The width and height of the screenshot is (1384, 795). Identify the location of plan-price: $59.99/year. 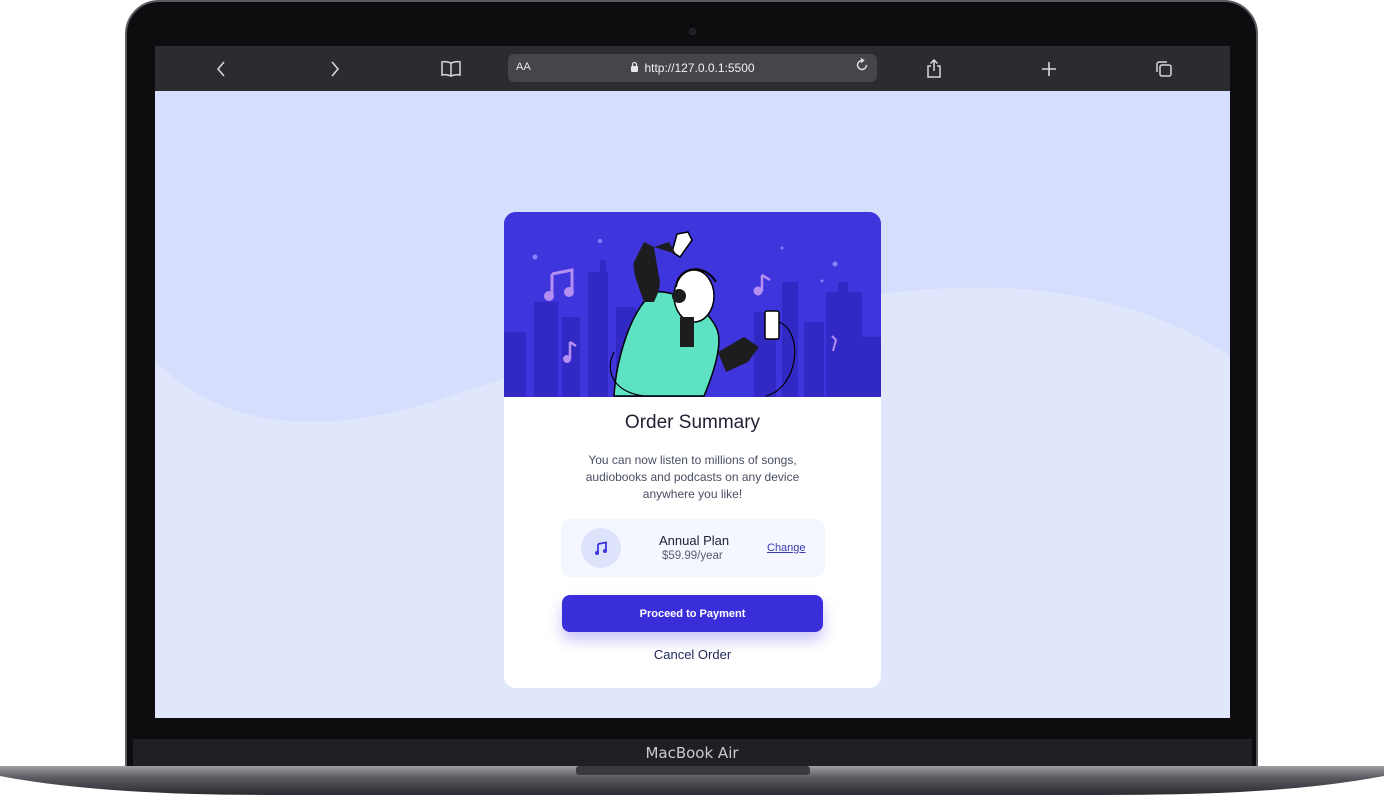
(692, 556).